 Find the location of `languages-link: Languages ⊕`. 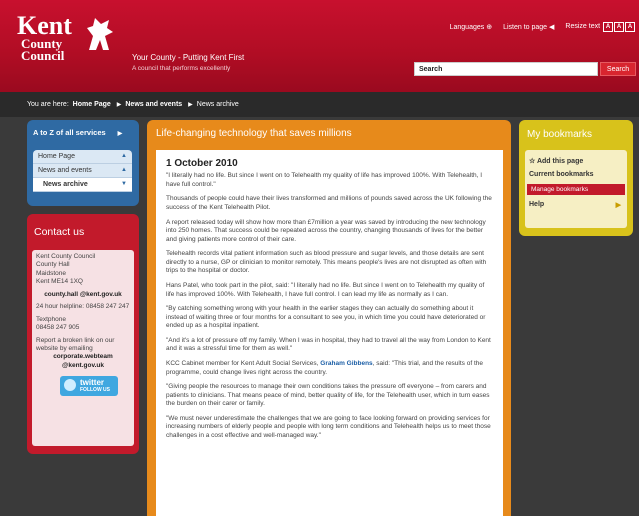

languages-link: Languages ⊕ is located at coordinates (471, 27).